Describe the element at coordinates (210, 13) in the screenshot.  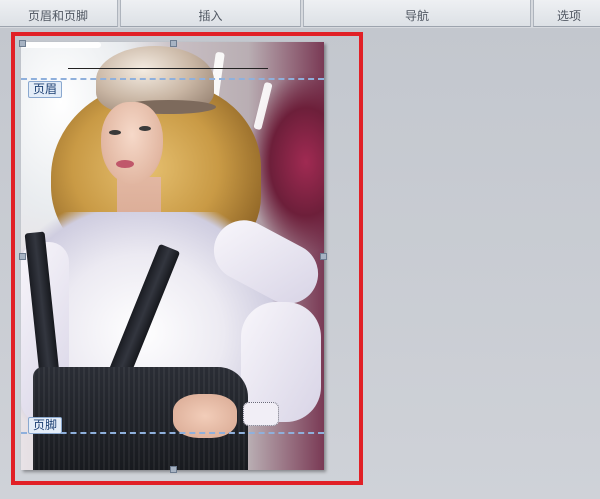
I see `group-insert: 插入` at that location.